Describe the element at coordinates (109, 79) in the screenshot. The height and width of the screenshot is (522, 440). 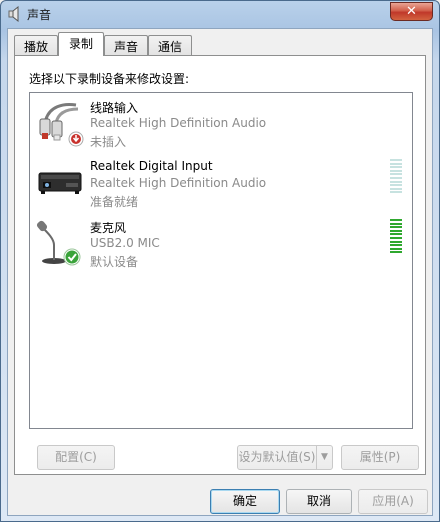
I see `instruction-text: 选择以下录制设备来修改设置:` at that location.